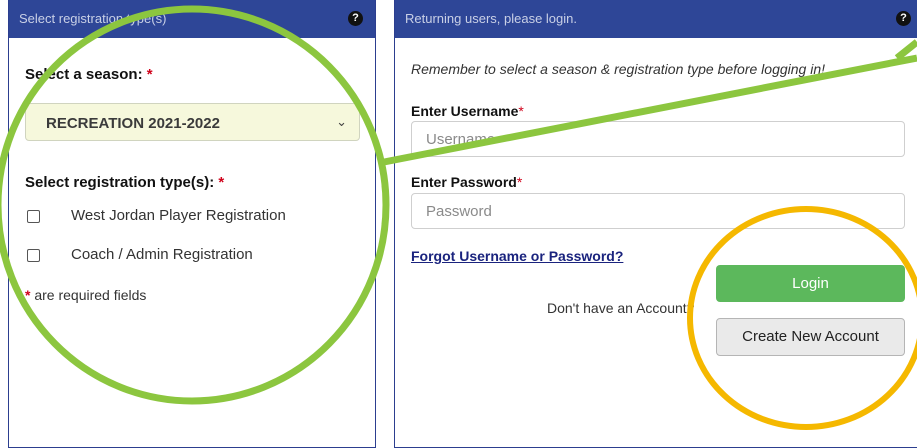 The width and height of the screenshot is (917, 448). What do you see at coordinates (810, 337) in the screenshot?
I see `create-account-button: Create New Account` at bounding box center [810, 337].